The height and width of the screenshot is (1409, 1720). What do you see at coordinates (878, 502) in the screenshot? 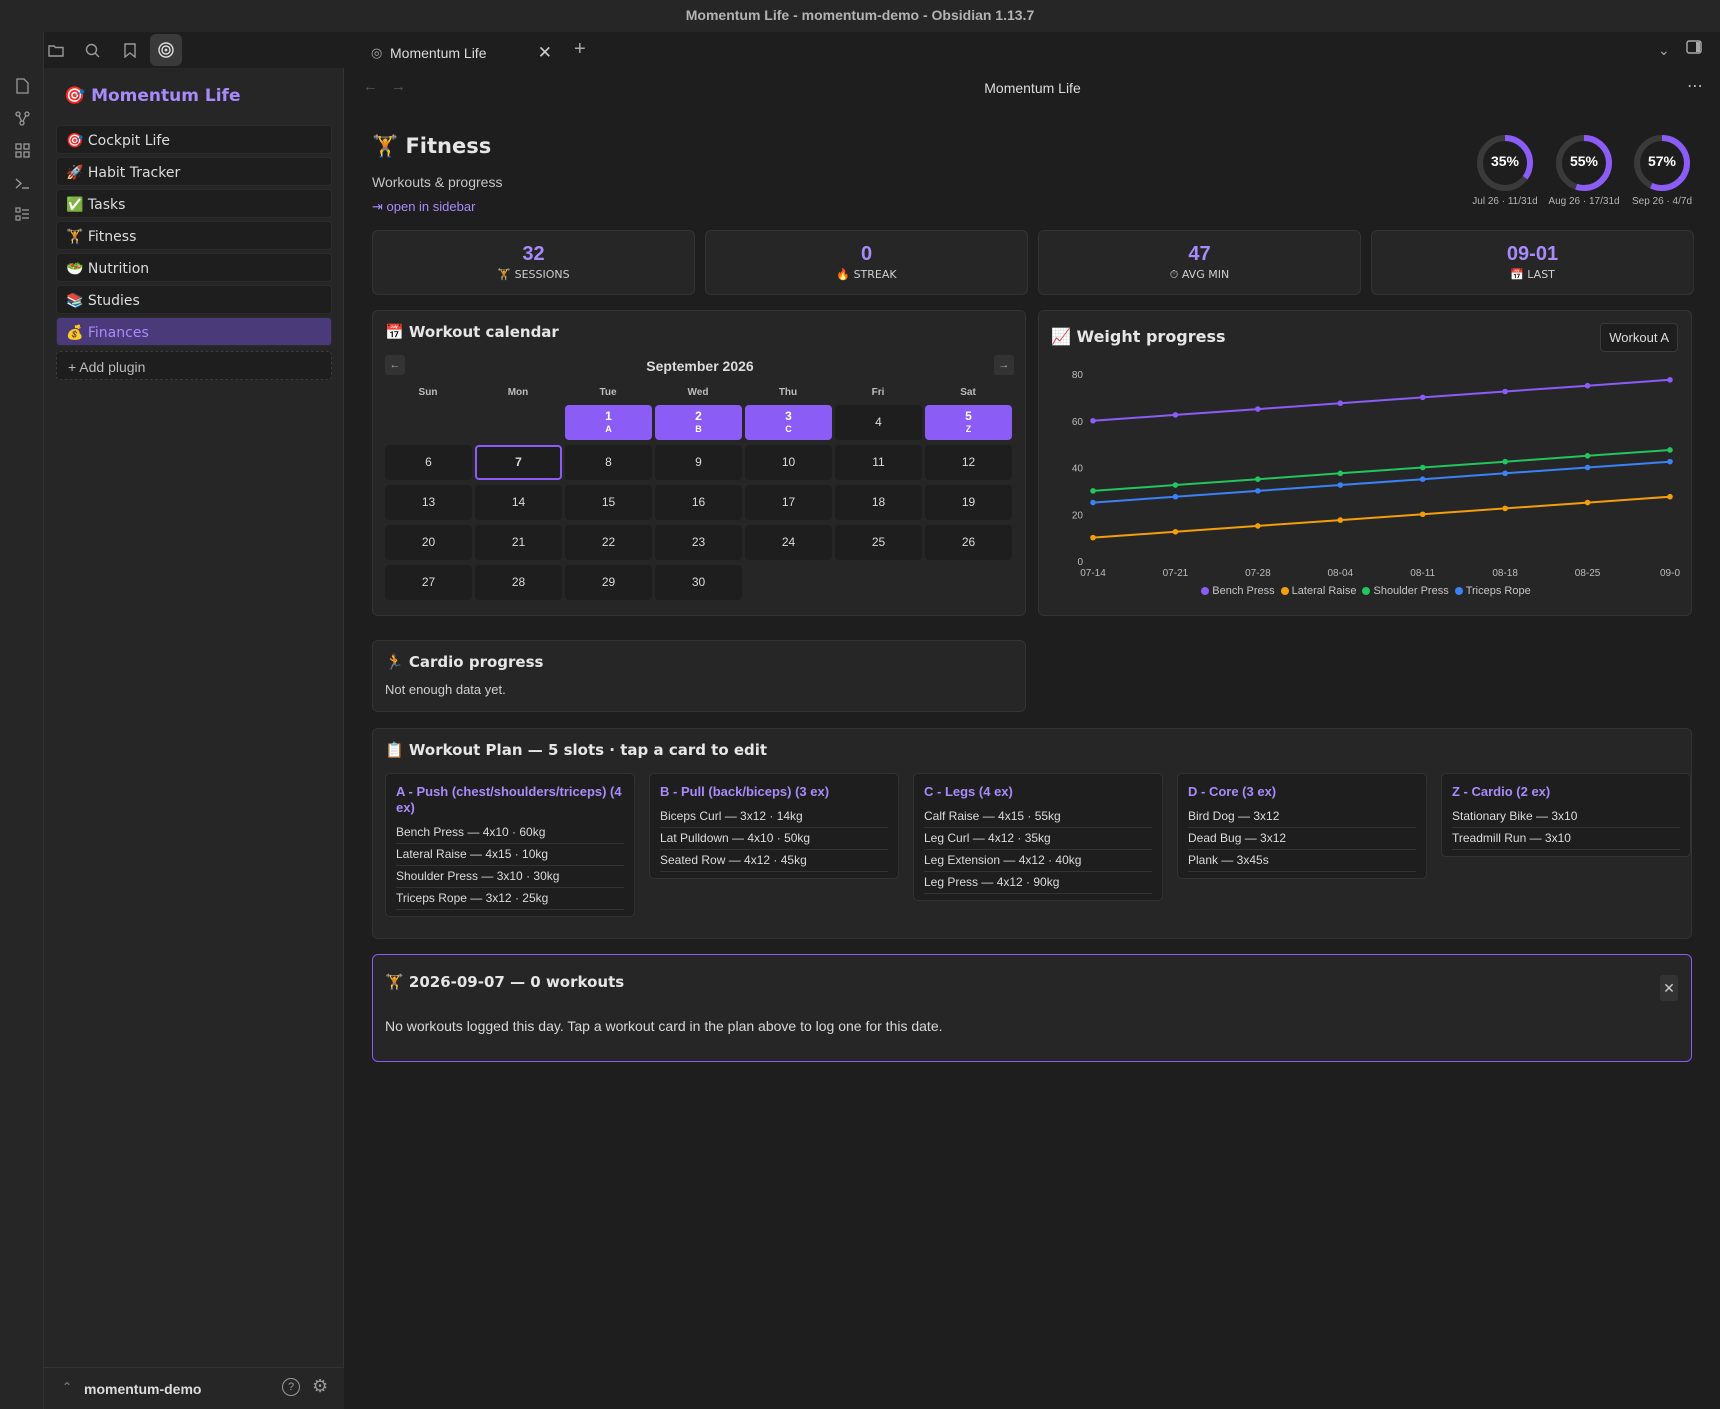
I see `calendar-day: 18` at bounding box center [878, 502].